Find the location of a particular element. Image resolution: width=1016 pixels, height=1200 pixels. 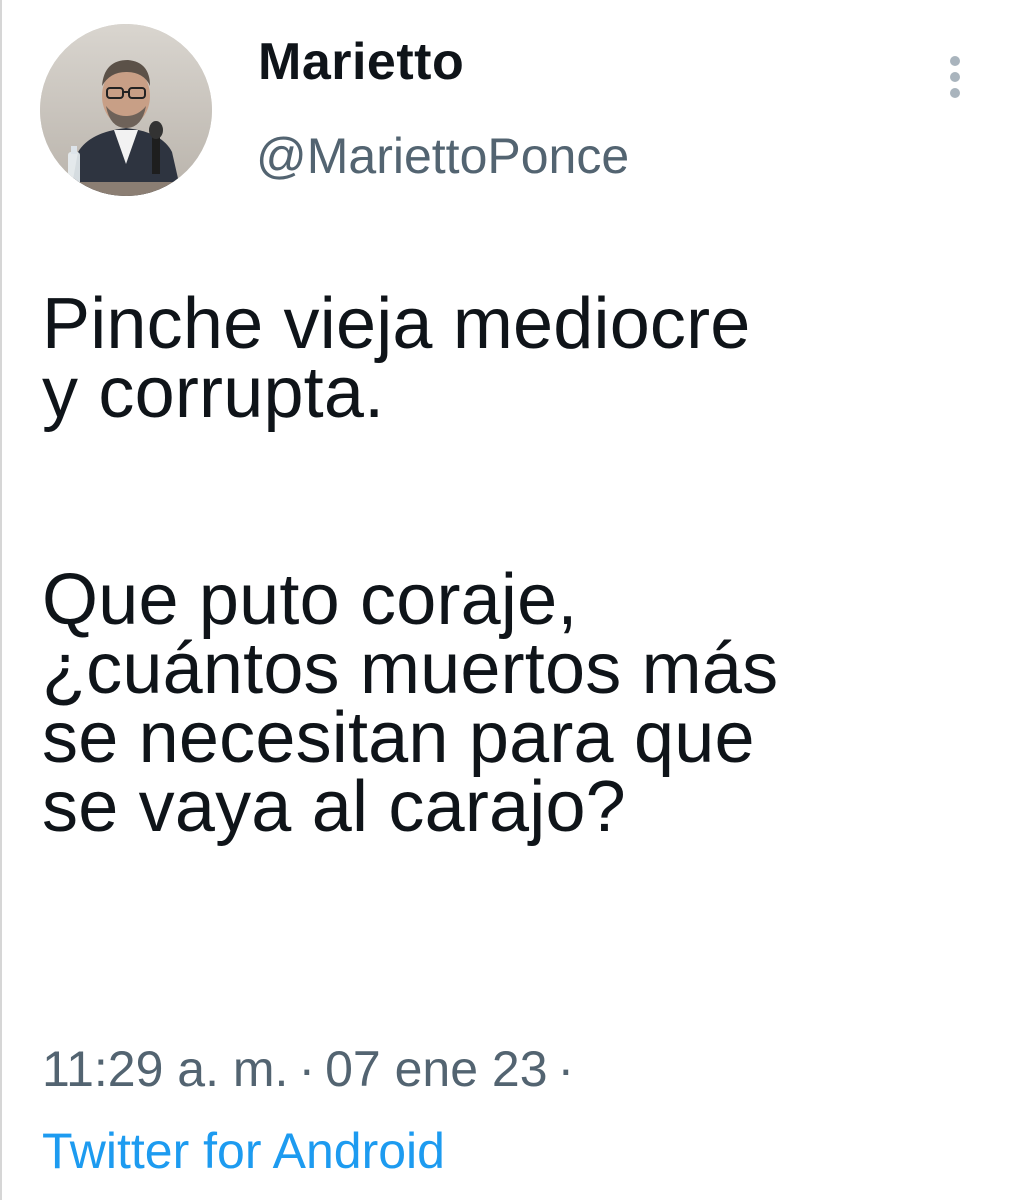

more-vertical-icon is located at coordinates (955, 76).